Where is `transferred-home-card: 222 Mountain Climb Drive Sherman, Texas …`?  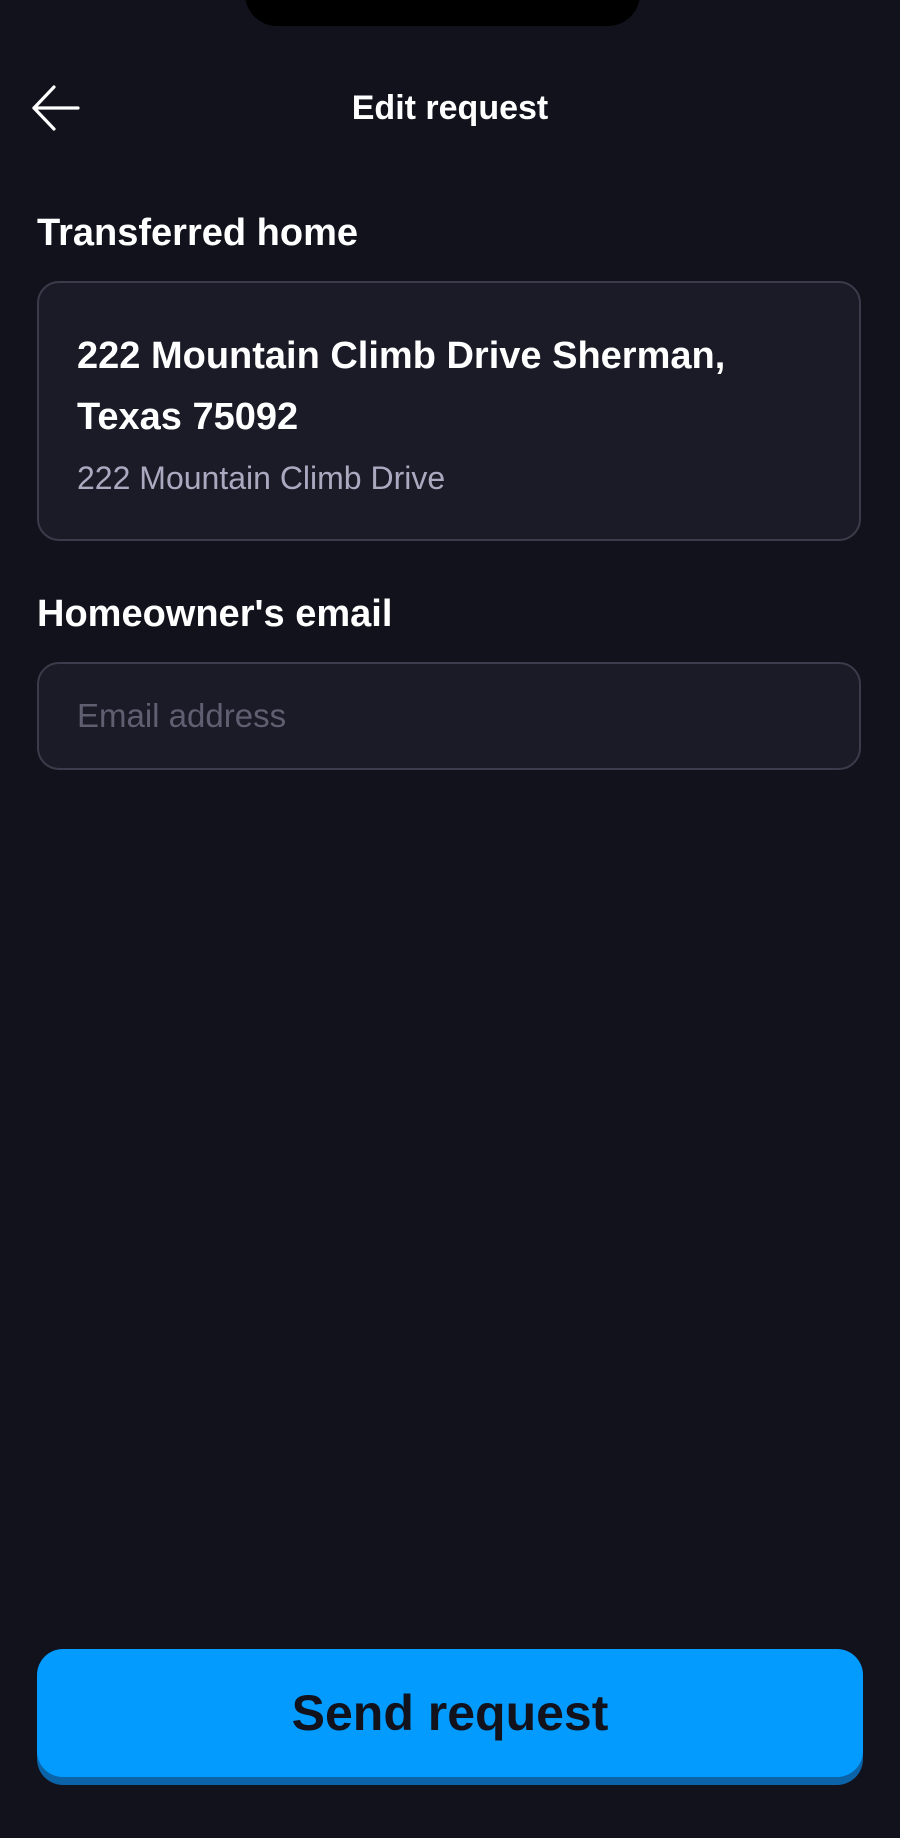 transferred-home-card: 222 Mountain Climb Drive Sherman, Texas … is located at coordinates (449, 411).